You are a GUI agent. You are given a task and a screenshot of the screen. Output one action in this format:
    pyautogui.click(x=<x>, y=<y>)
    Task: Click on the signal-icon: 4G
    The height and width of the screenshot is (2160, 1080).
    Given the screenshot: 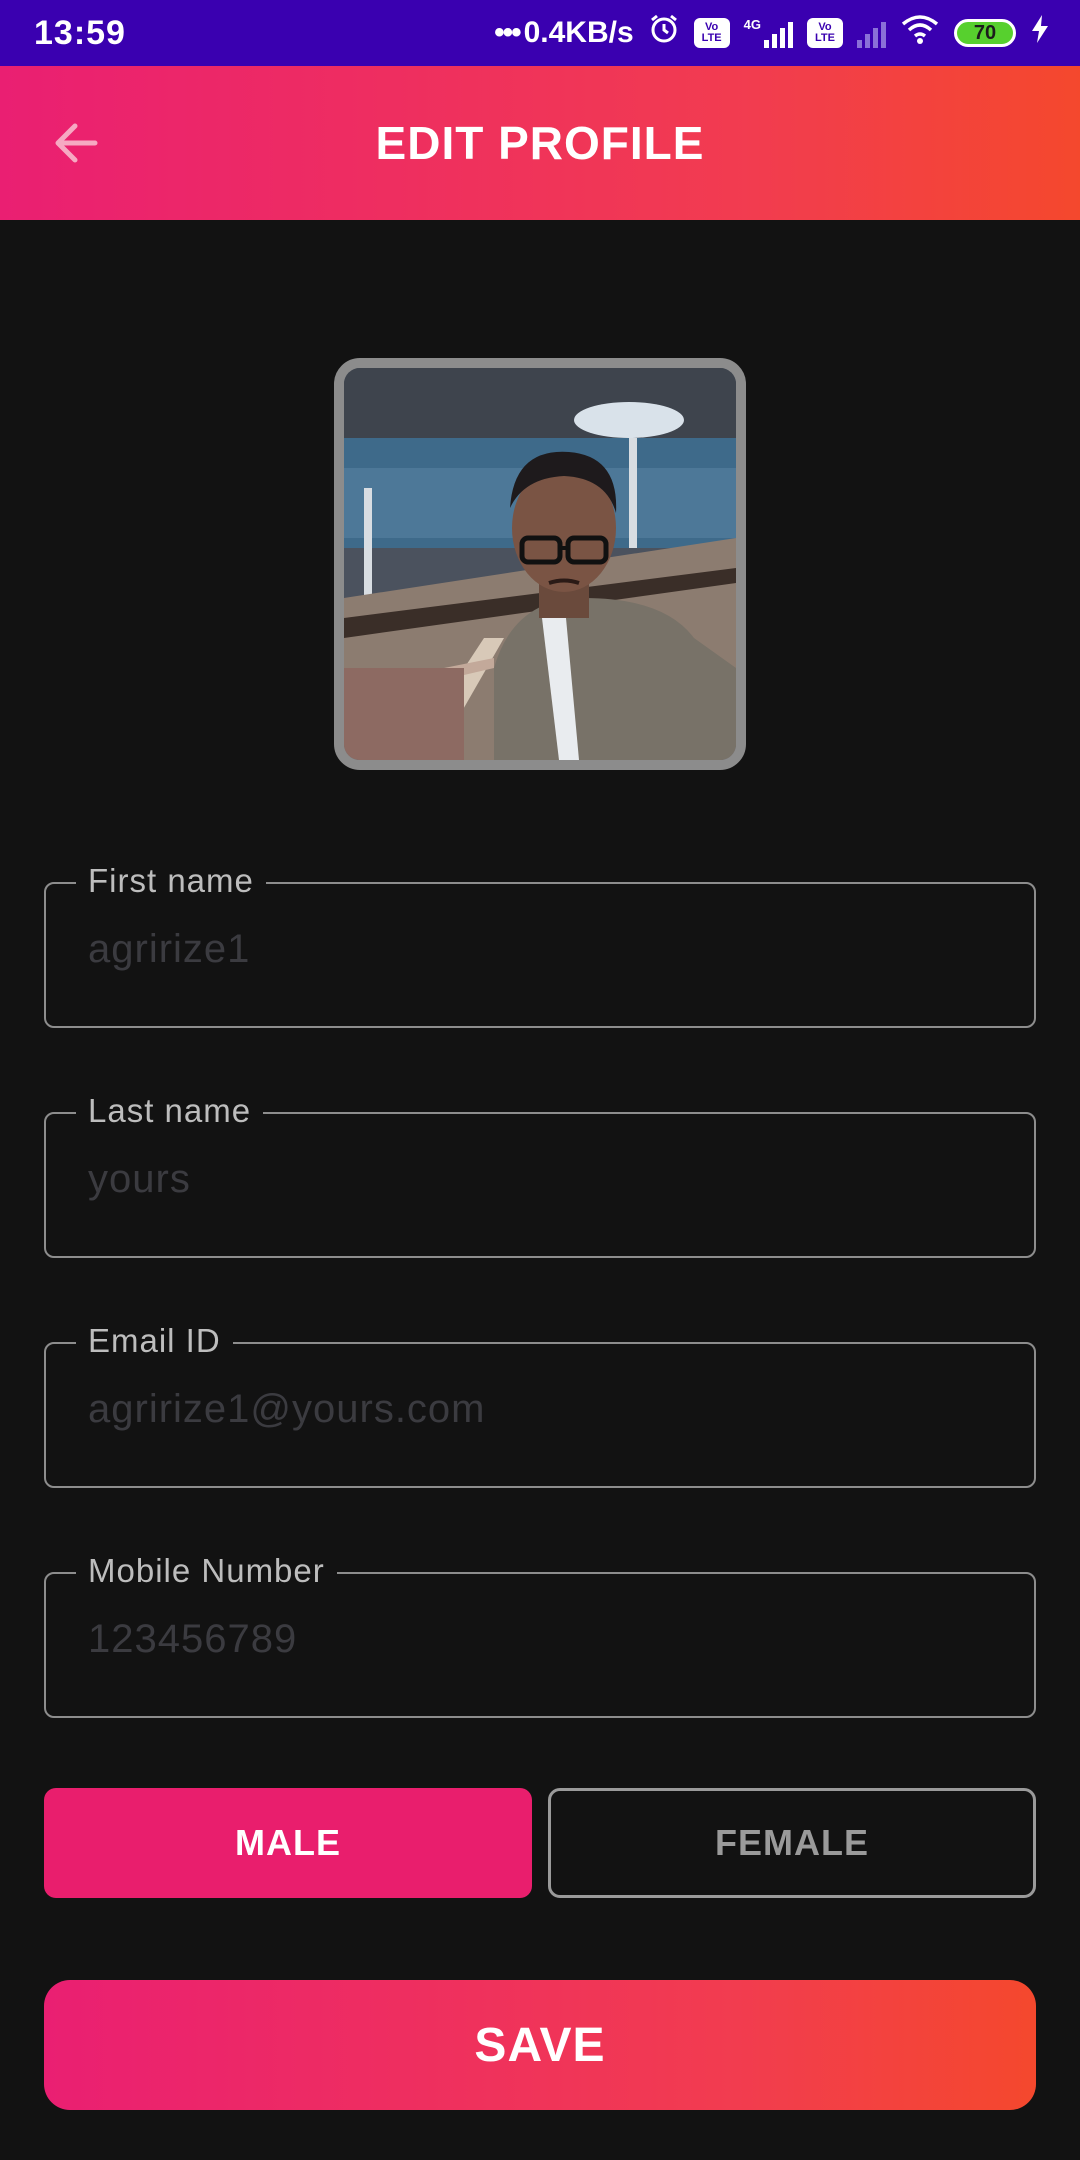 What is the action you would take?
    pyautogui.click(x=768, y=33)
    